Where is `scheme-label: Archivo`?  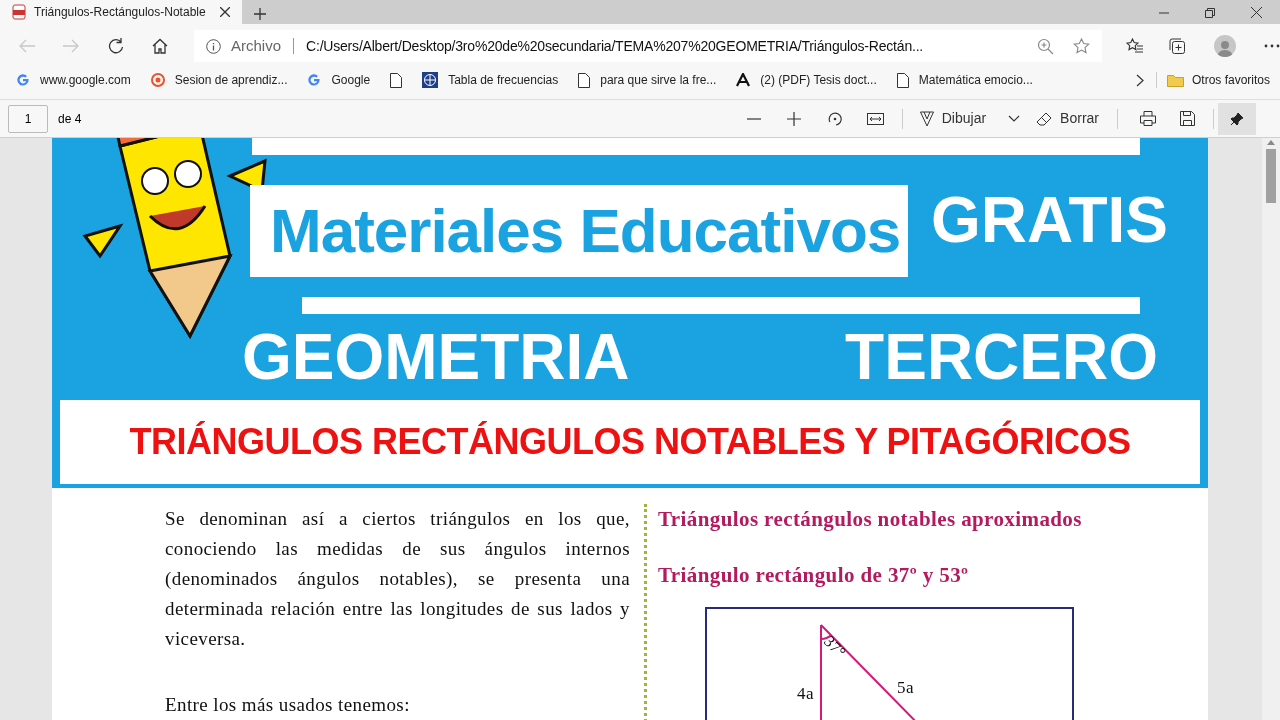
scheme-label: Archivo is located at coordinates (256, 45).